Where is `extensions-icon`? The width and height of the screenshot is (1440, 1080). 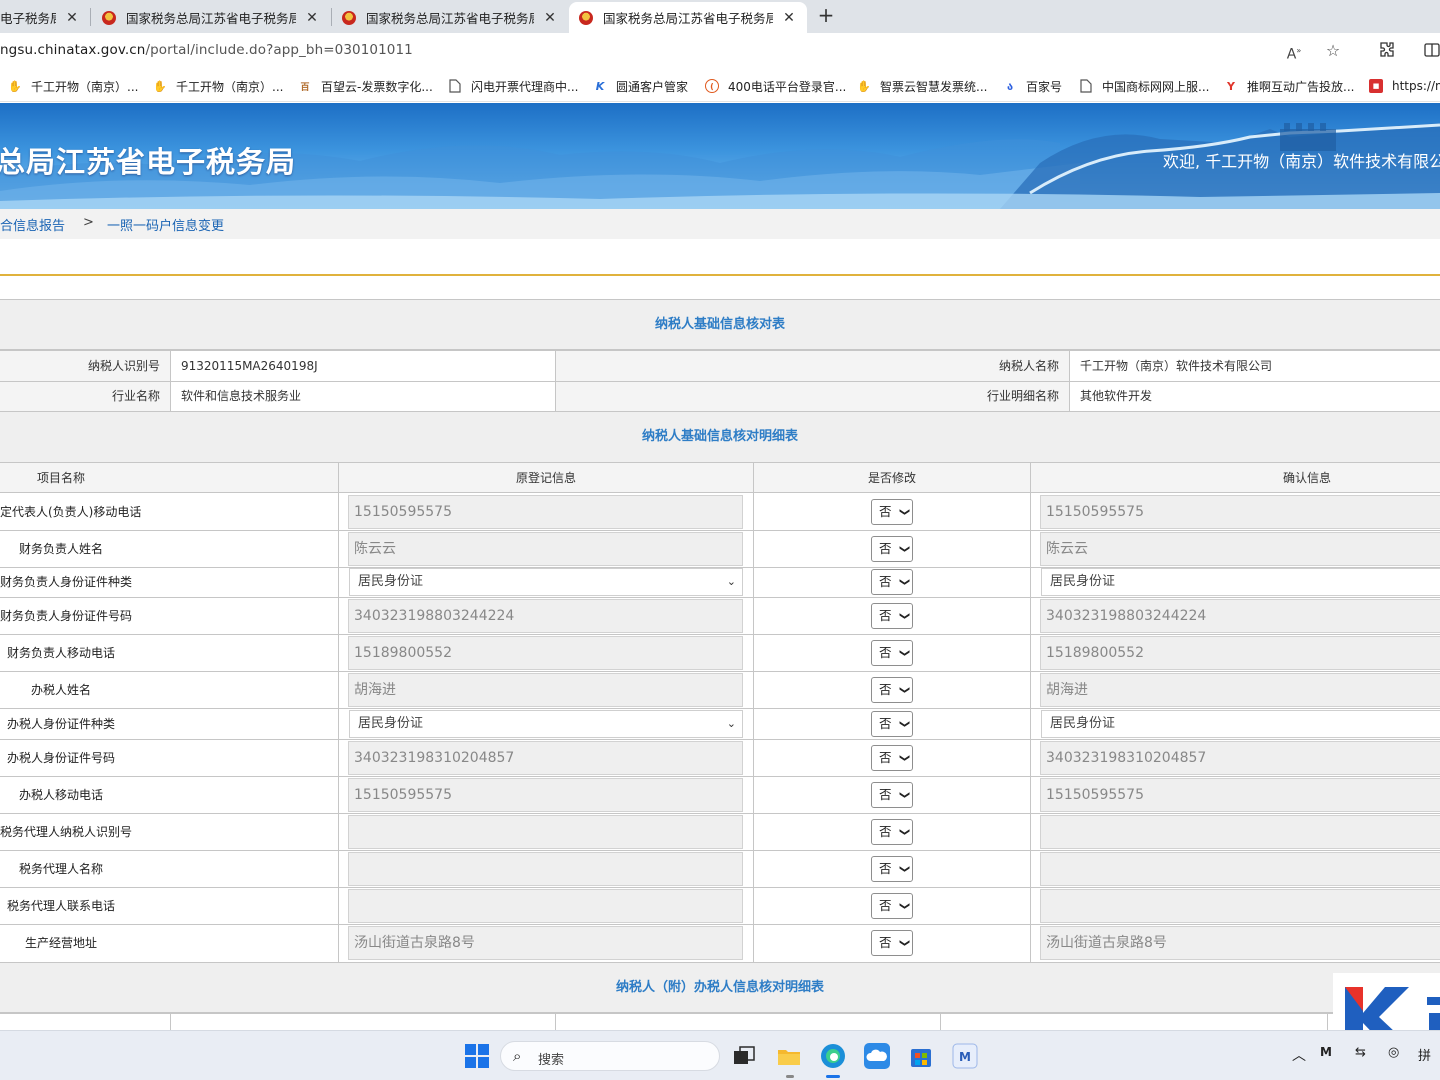
extensions-icon is located at coordinates (1387, 51).